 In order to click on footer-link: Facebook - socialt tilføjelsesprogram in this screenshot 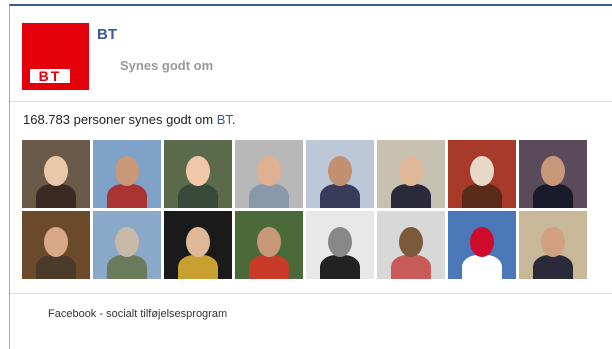, I will do `click(137, 314)`.